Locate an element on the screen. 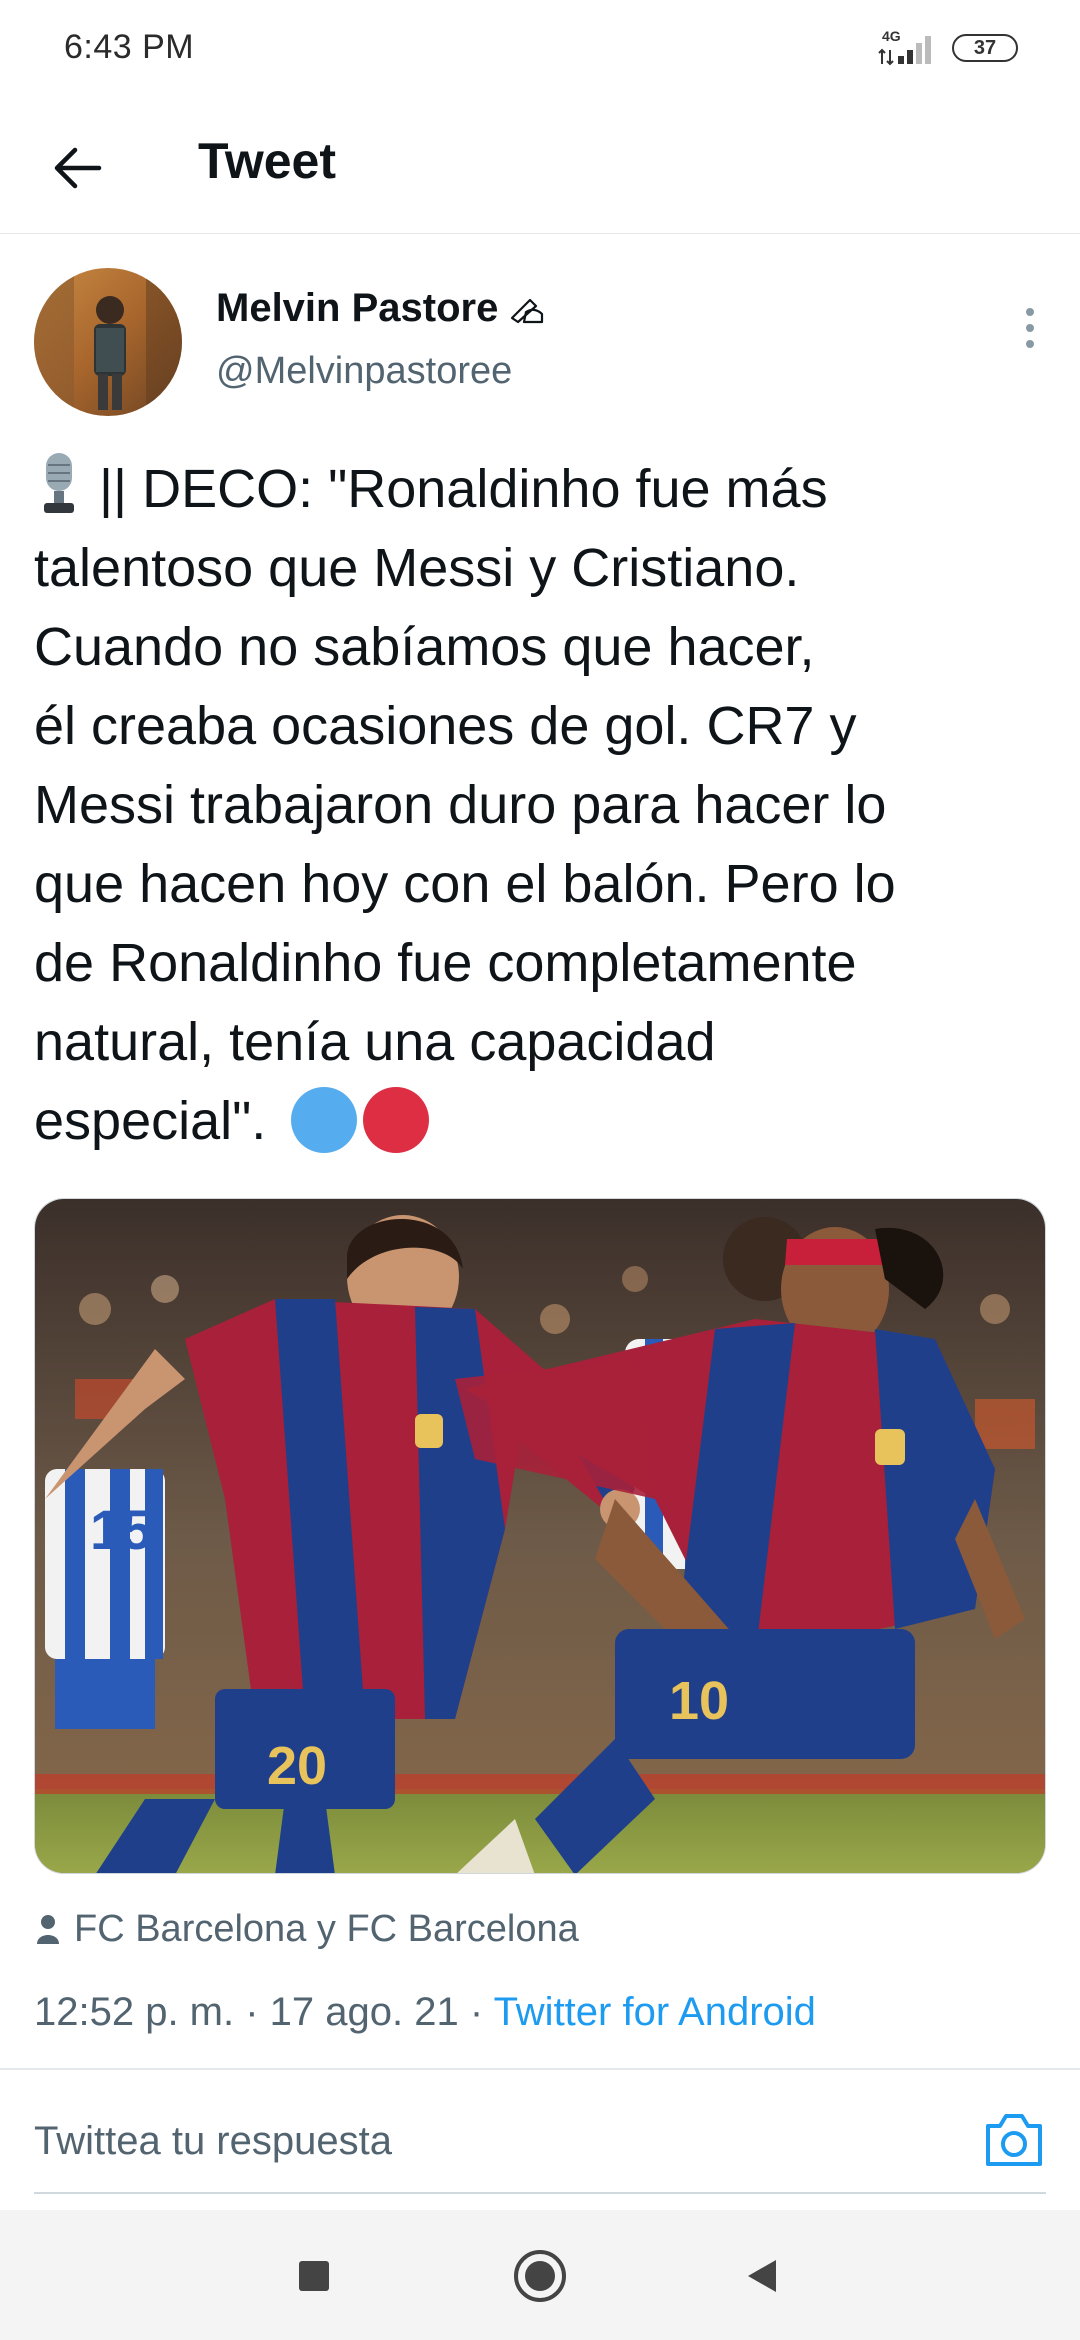 This screenshot has height=2340, width=1080. home-circle-icon is located at coordinates (540, 2276).